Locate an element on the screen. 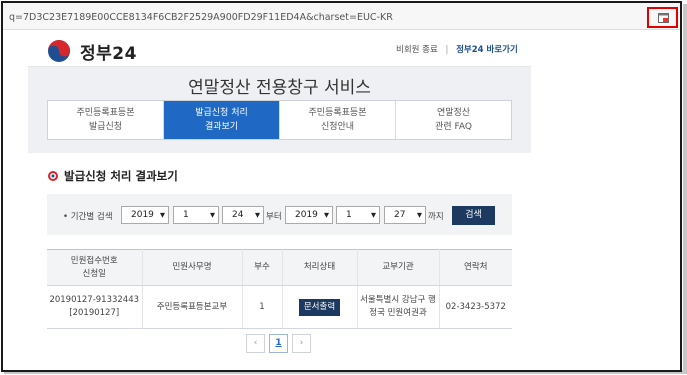  from-day-value: 24 is located at coordinates (238, 215).